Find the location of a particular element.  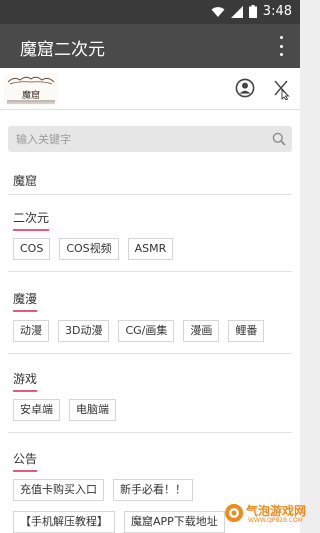

section-title-games: 游戏 is located at coordinates (25, 381).